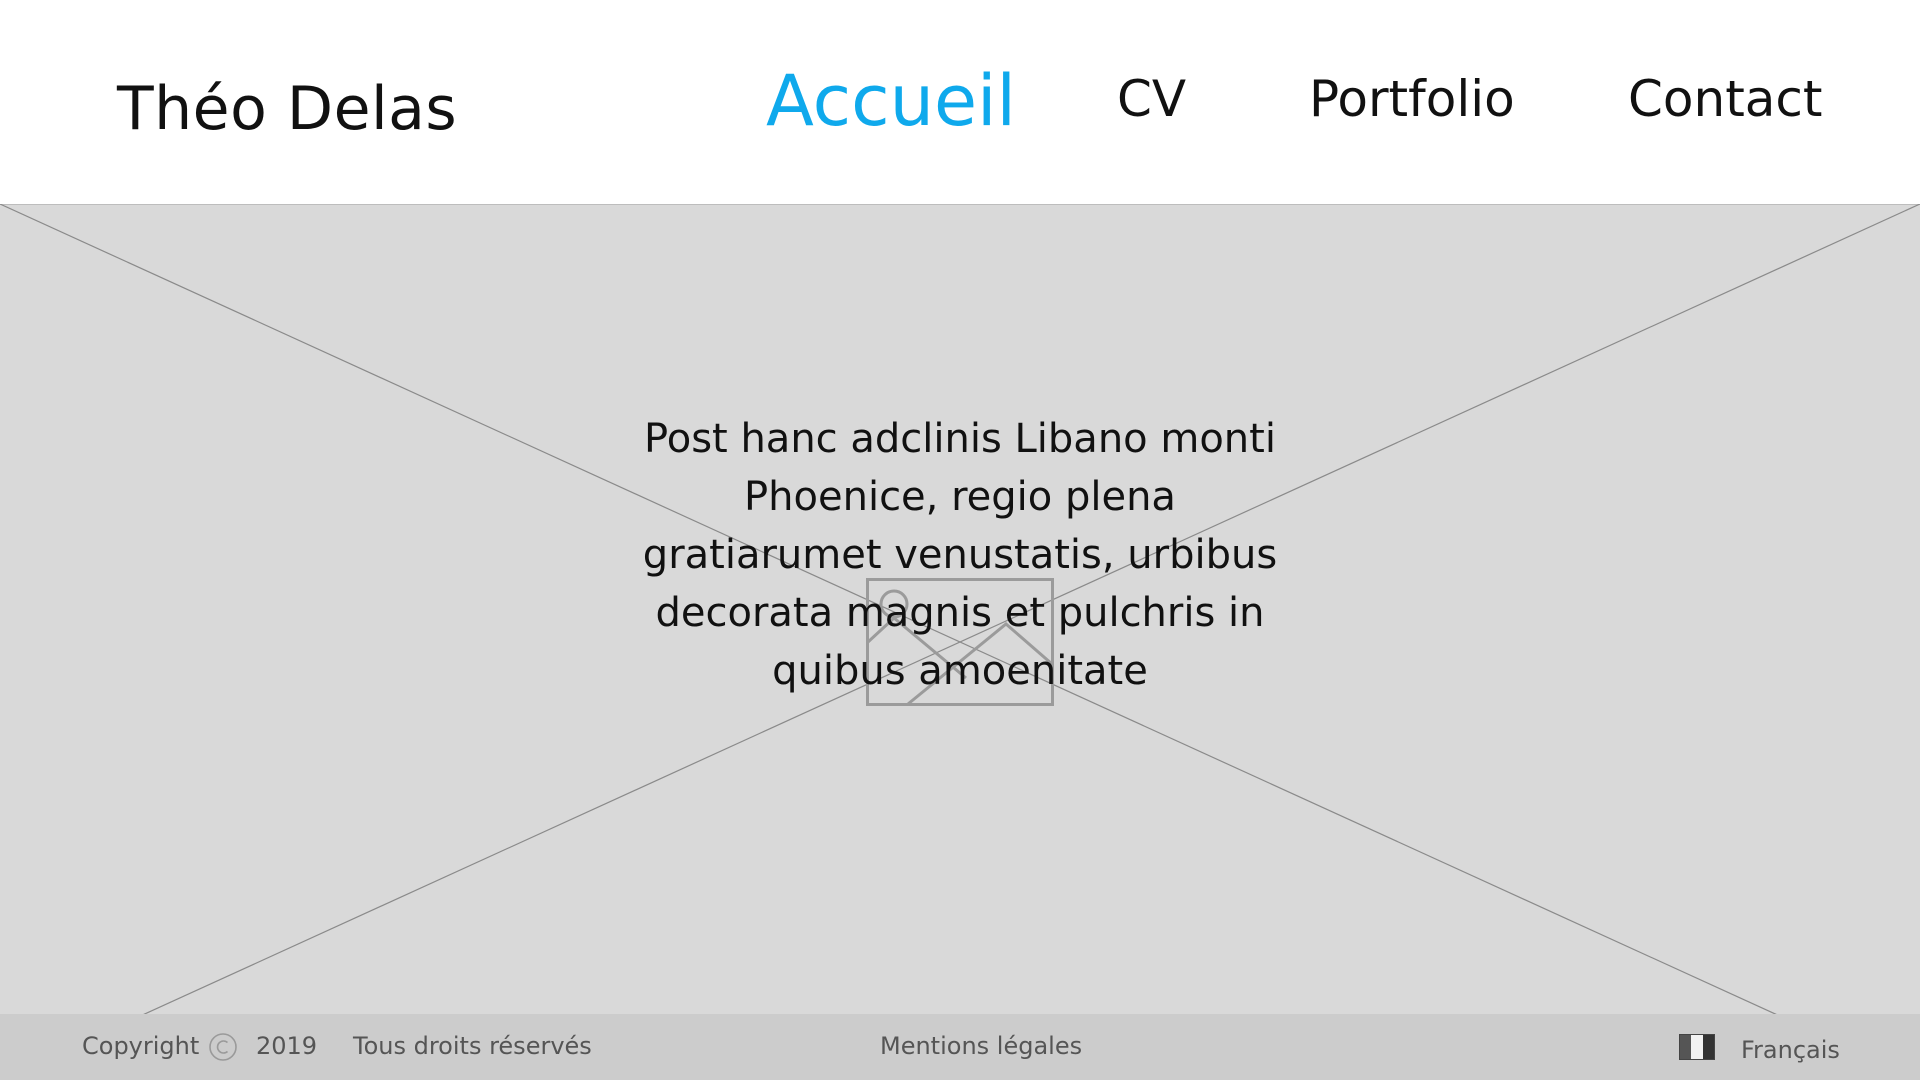 The image size is (1920, 1080). Describe the element at coordinates (1790, 1050) in the screenshot. I see `language-selector: Français` at that location.